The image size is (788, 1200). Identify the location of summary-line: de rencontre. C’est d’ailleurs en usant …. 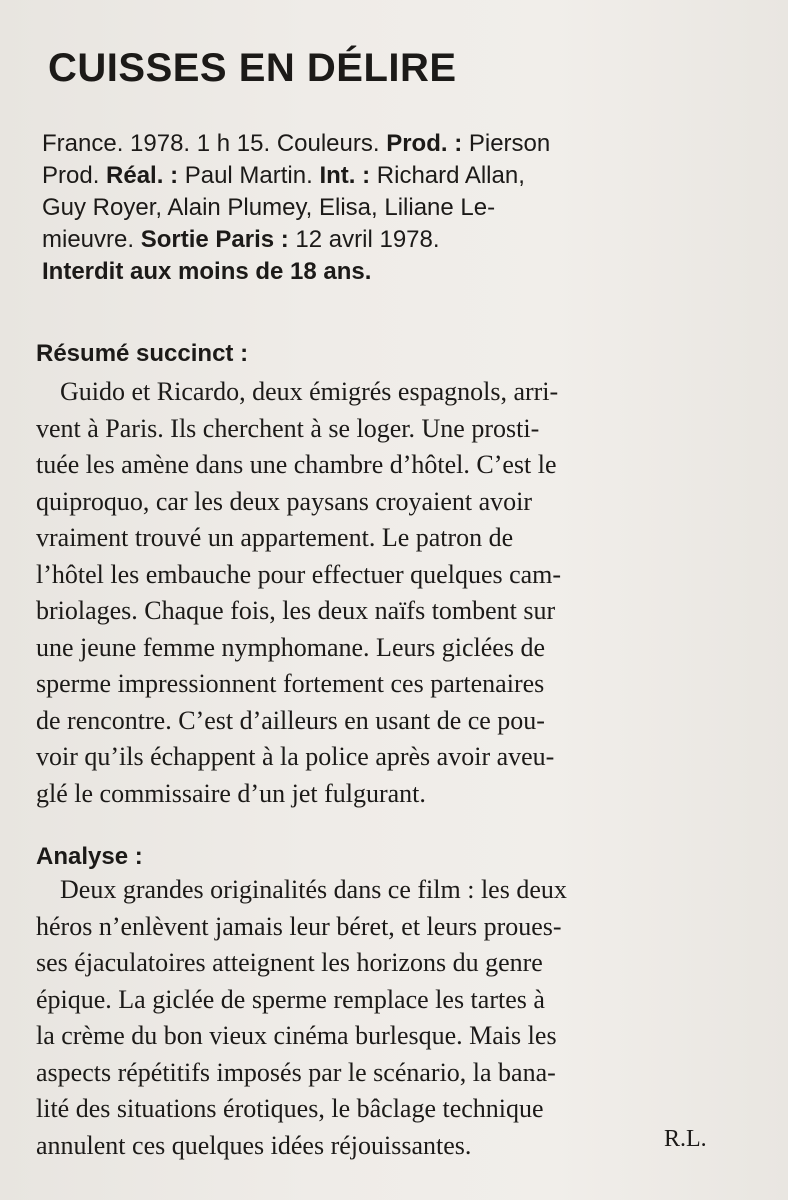
(290, 720).